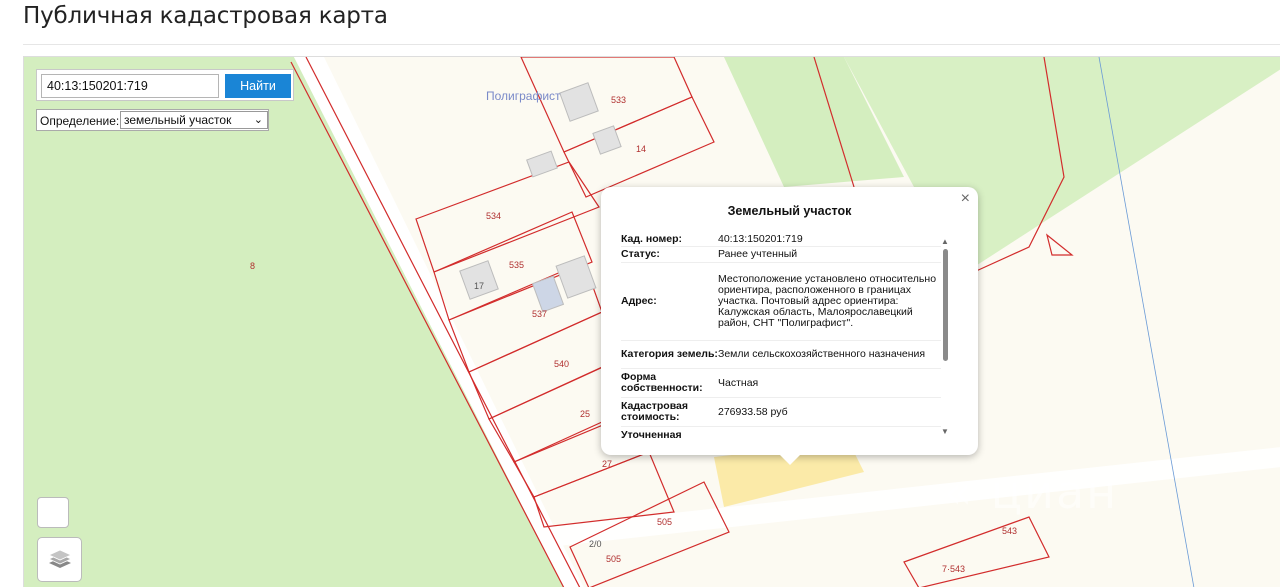 Image resolution: width=1280 pixels, height=587 pixels. Describe the element at coordinates (760, 239) in the screenshot. I see `detail-value: 40:13:150201:719` at that location.